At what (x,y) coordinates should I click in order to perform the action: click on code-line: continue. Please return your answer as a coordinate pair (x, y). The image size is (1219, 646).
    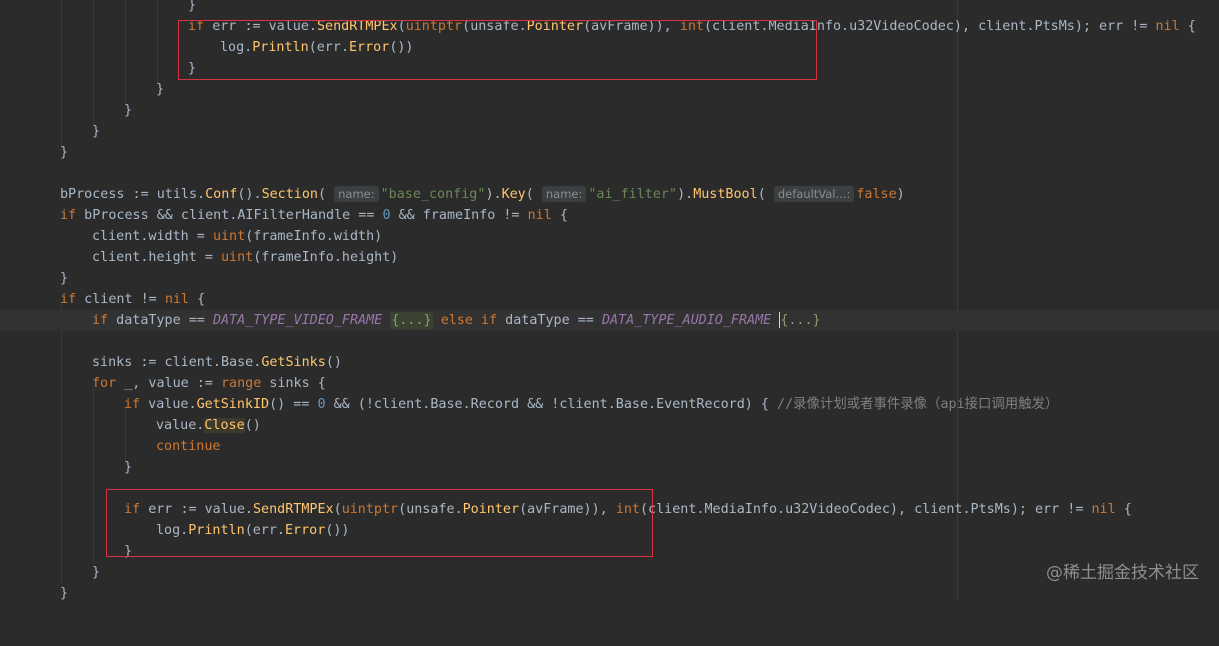
    Looking at the image, I should click on (188, 446).